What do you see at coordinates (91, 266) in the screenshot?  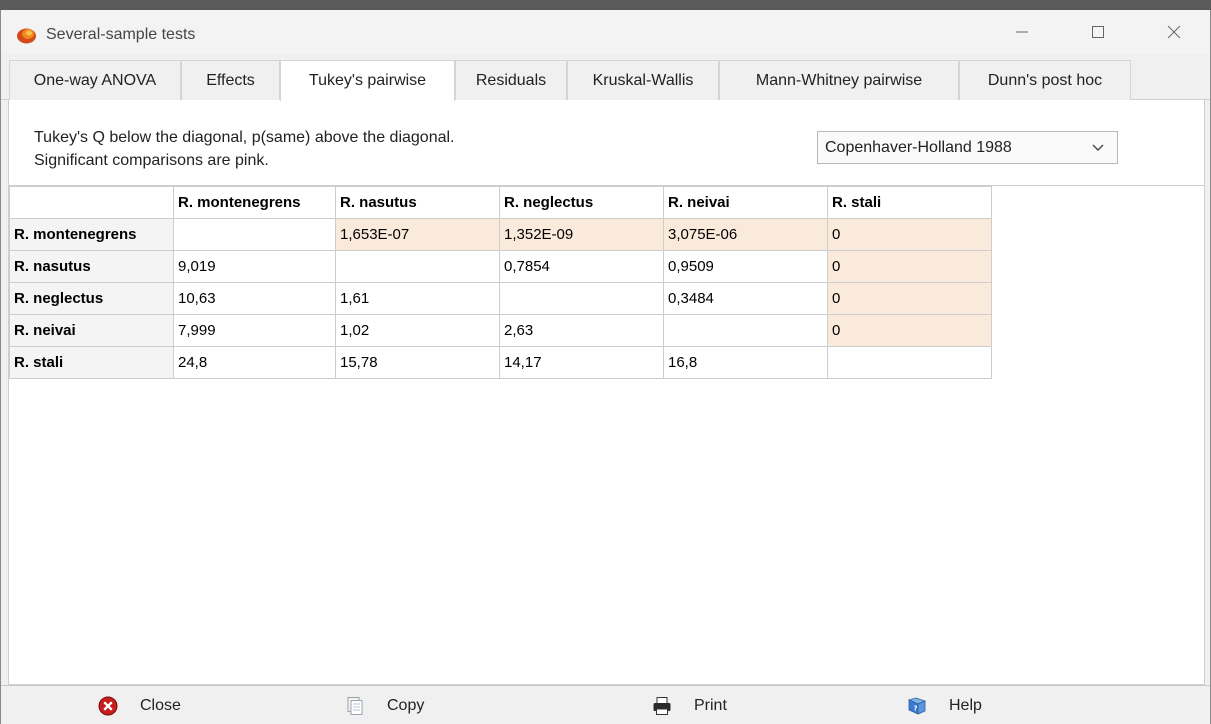 I see `row-header: R. nasutus` at bounding box center [91, 266].